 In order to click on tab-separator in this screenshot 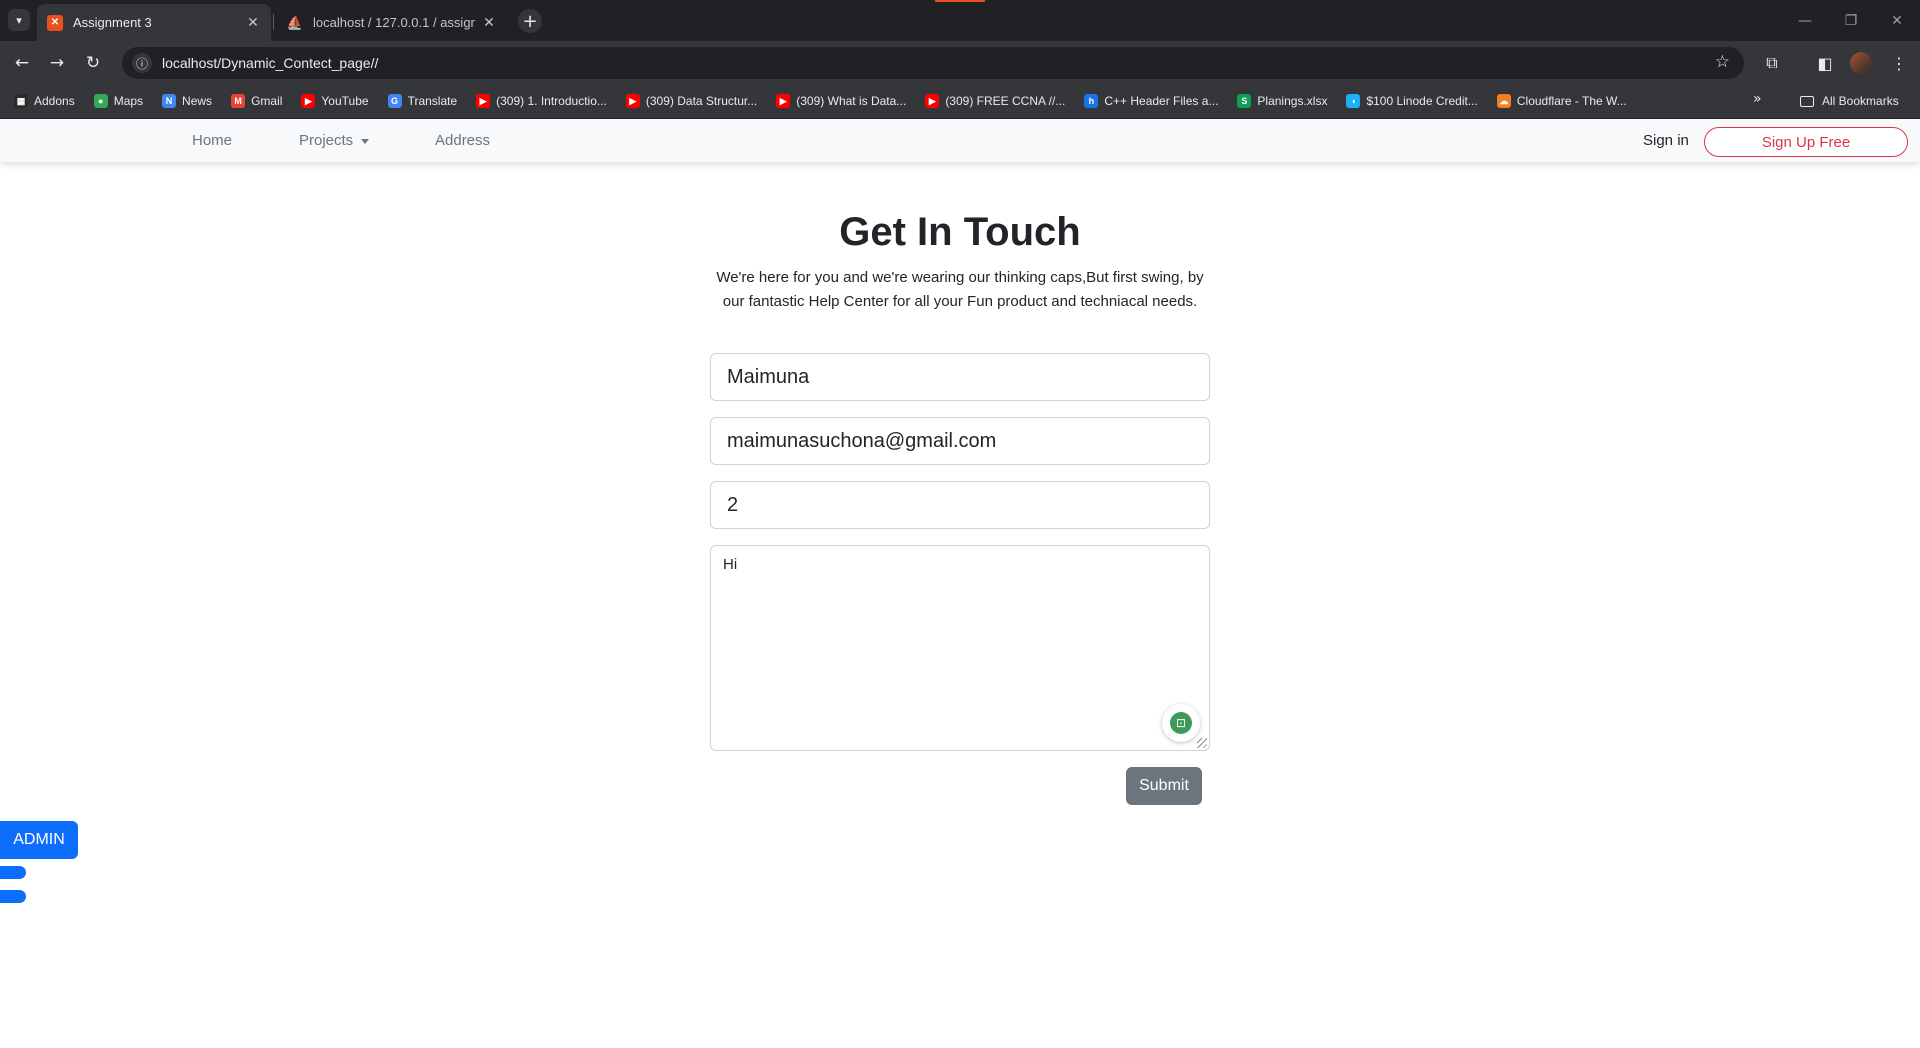, I will do `click(273, 22)`.